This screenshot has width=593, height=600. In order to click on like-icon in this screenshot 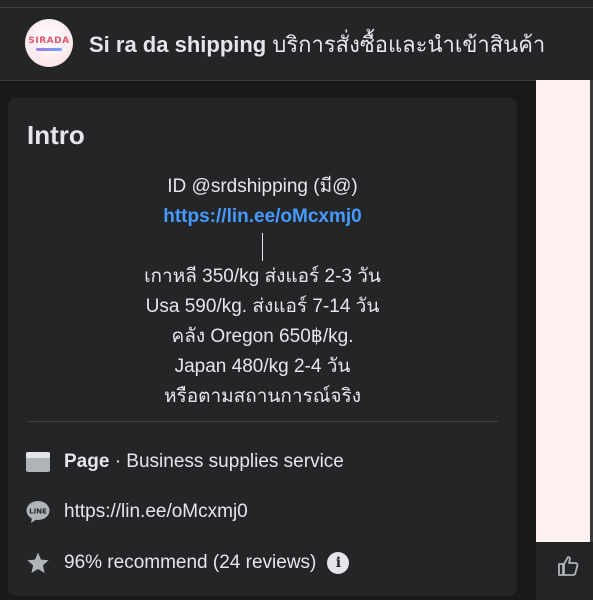, I will do `click(568, 568)`.